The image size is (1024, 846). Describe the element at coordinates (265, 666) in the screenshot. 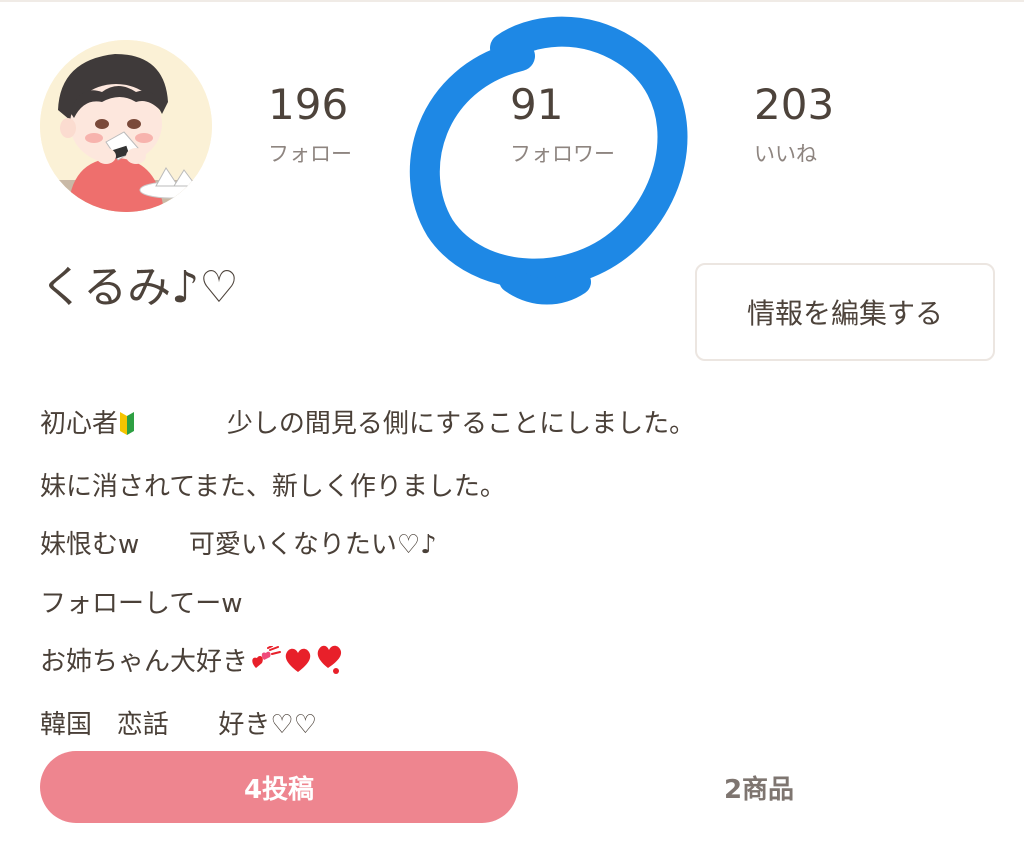

I see `sparkling-hearts-icon` at that location.